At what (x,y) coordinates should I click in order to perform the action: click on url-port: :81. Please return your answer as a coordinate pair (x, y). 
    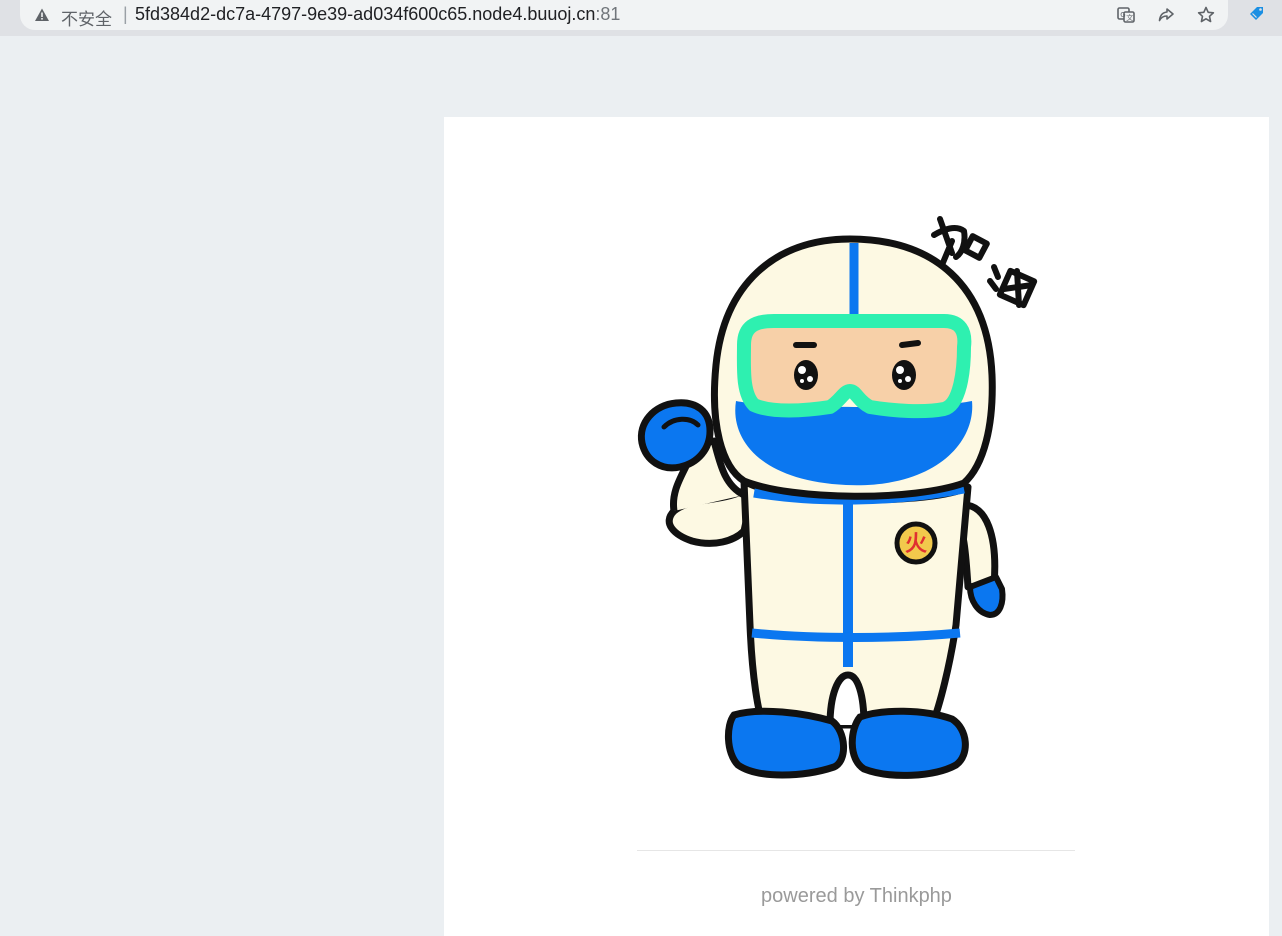
    Looking at the image, I should click on (608, 14).